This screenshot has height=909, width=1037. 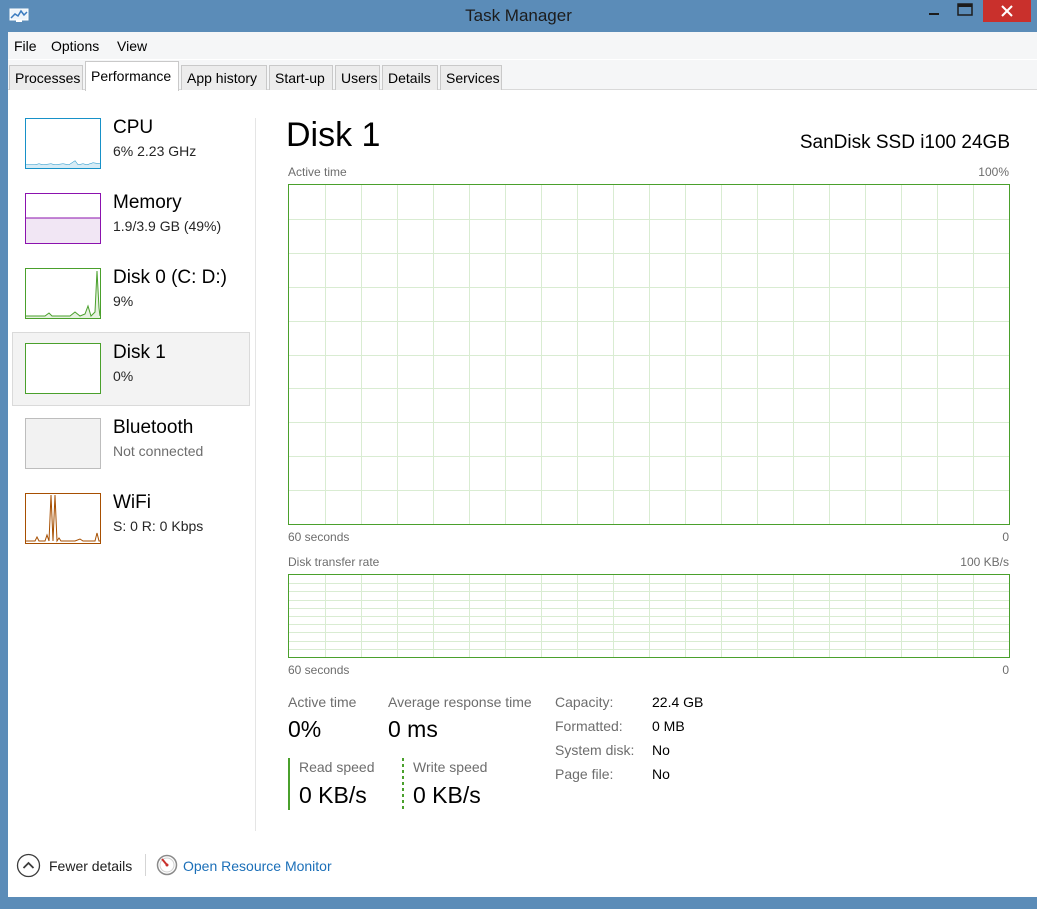 I want to click on tab-processes: Processes, so click(x=46, y=77).